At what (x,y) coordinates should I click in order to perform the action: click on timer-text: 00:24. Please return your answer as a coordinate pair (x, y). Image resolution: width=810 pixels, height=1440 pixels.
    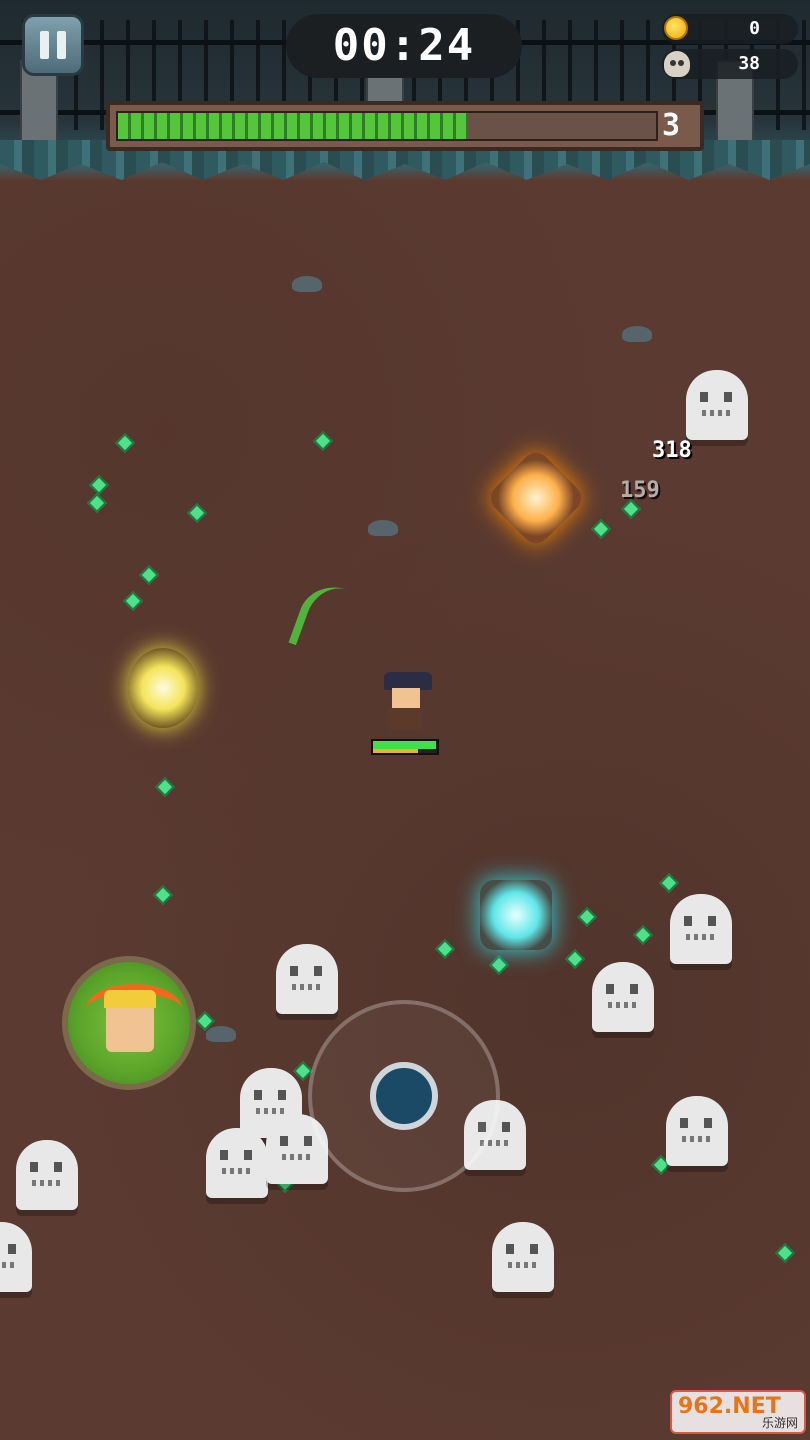
    Looking at the image, I should click on (404, 45).